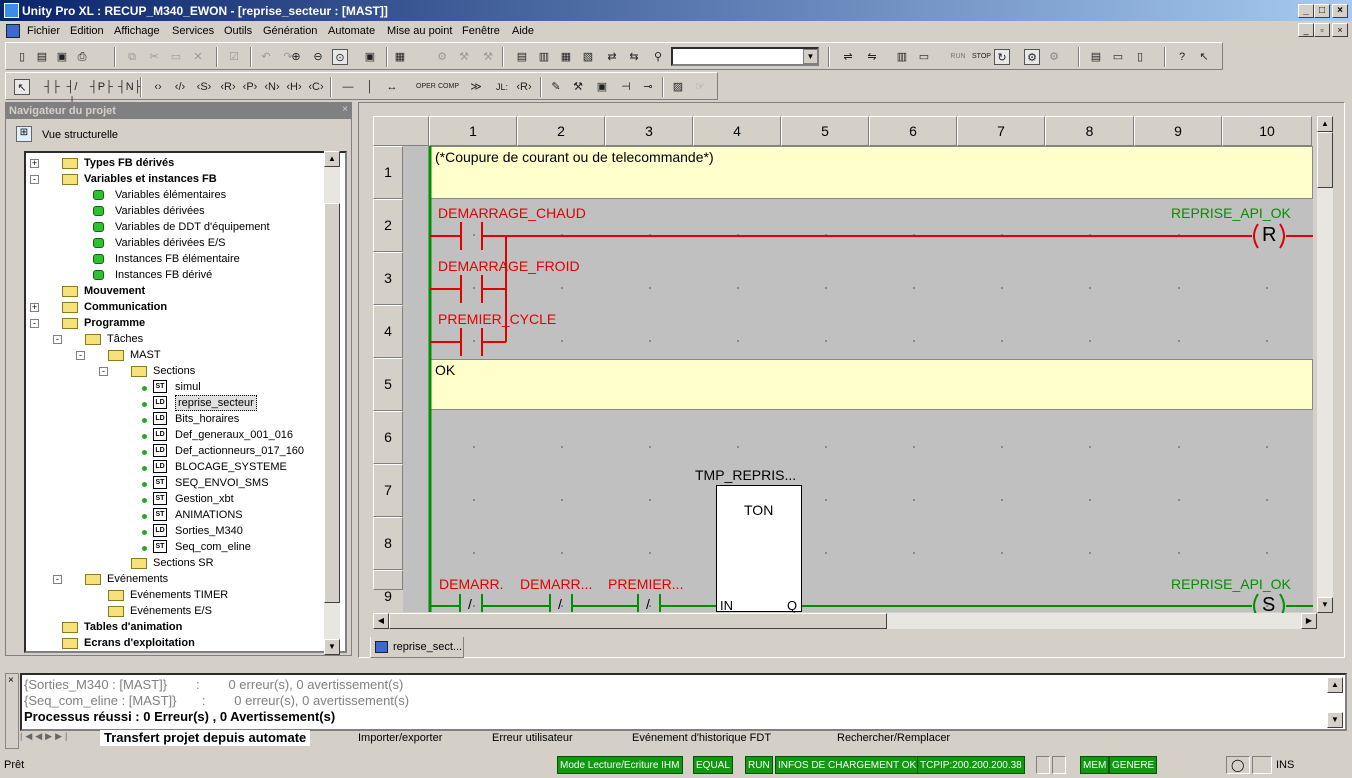  Describe the element at coordinates (1309, 621) in the screenshot. I see `editor-scroll-right: ▶` at that location.